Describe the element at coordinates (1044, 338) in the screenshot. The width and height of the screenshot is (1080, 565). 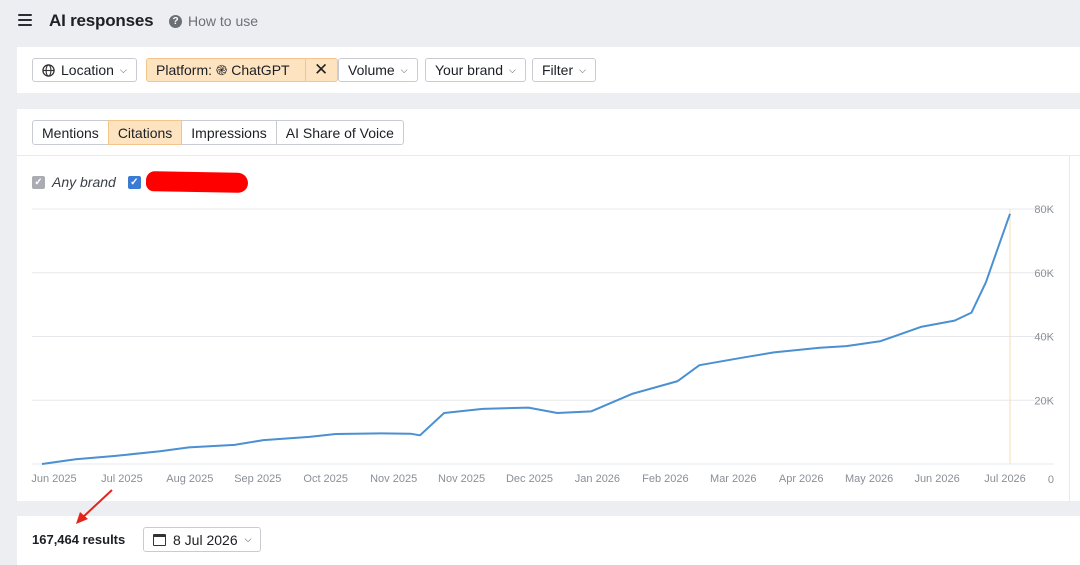
I see `y-tick-label: 40K` at that location.